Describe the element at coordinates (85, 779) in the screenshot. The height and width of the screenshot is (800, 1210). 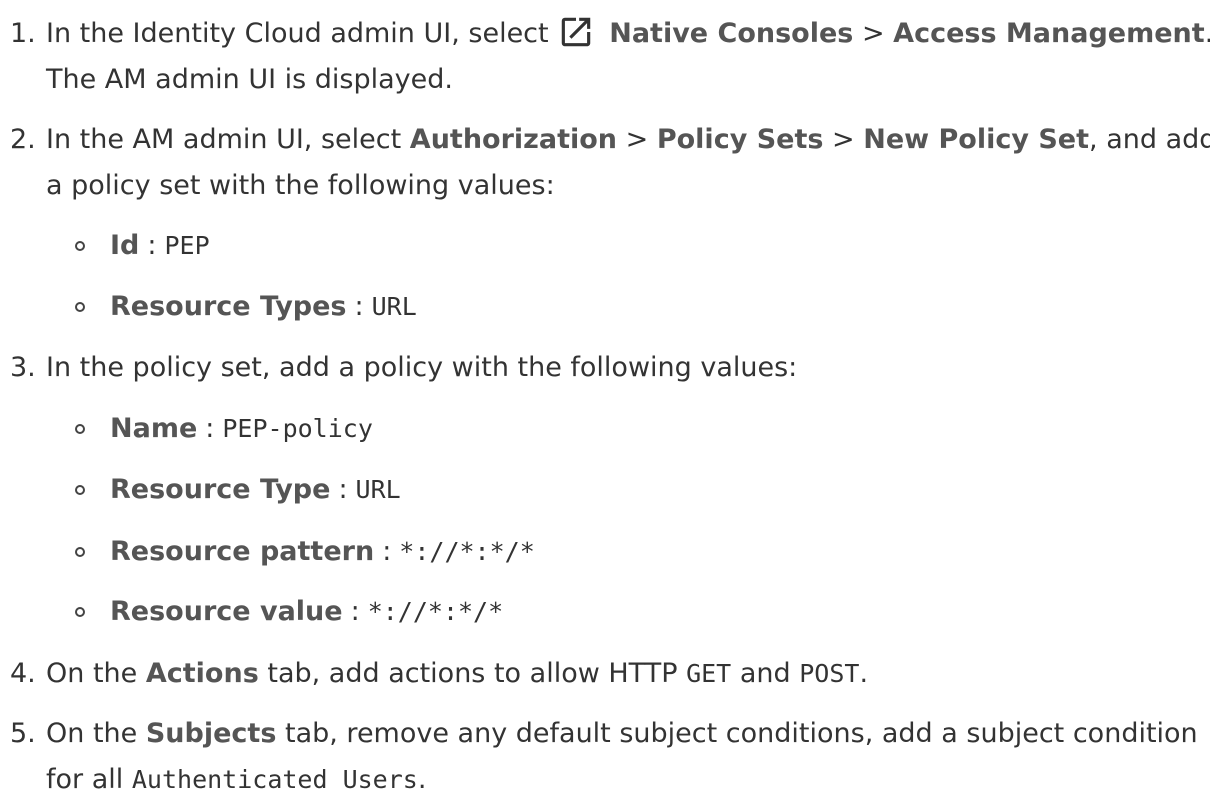
I see `step-text: for all` at that location.